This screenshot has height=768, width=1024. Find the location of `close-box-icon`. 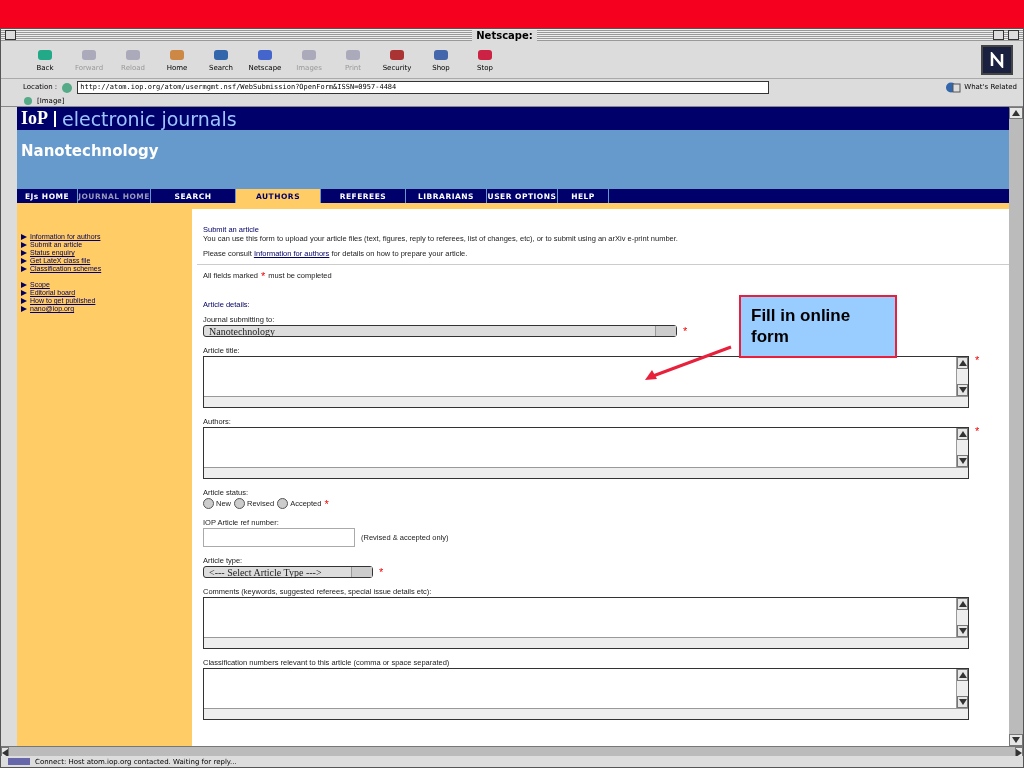

close-box-icon is located at coordinates (10, 35).